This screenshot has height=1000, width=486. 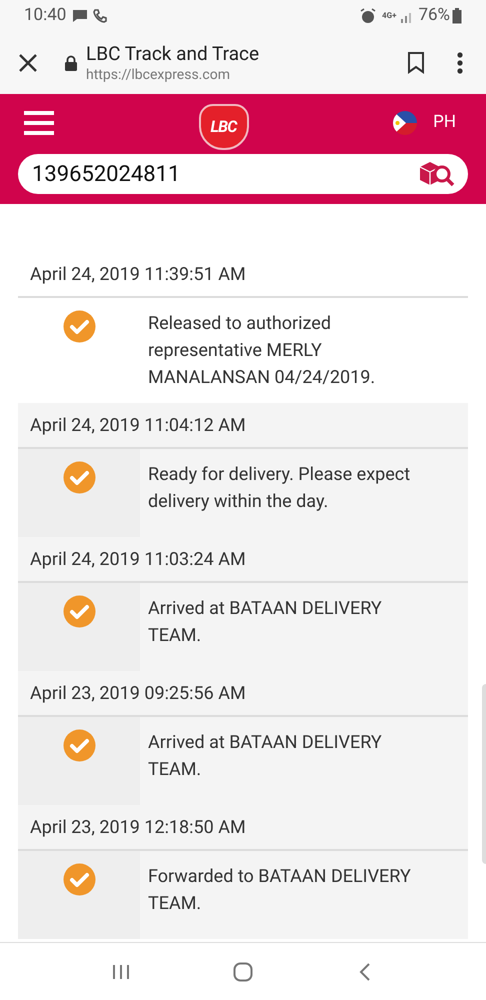 What do you see at coordinates (434, 16) in the screenshot?
I see `battery-level: 76%` at bounding box center [434, 16].